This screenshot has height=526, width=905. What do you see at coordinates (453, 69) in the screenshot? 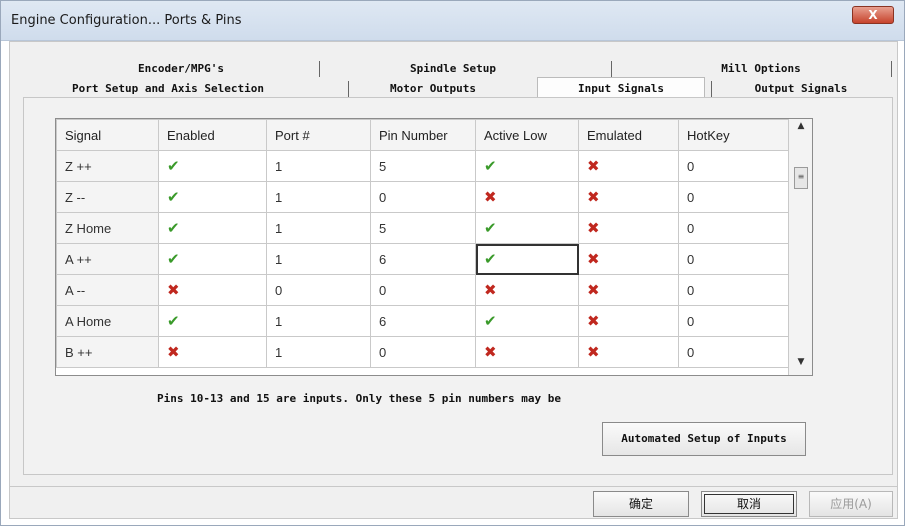
I see `tab-spindle-setup: Spindle Setup` at bounding box center [453, 69].